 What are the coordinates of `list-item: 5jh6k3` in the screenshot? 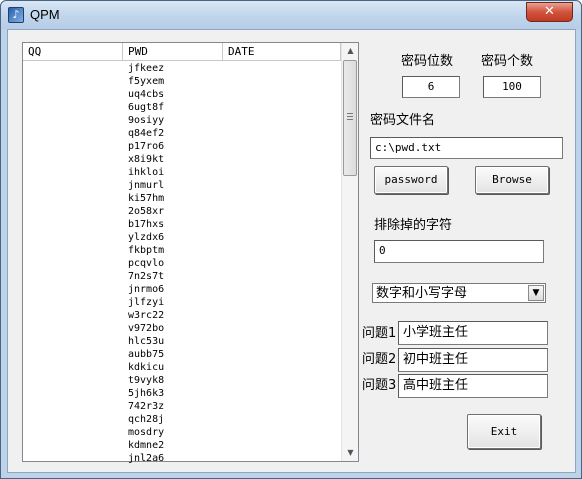 It's located at (178, 393).